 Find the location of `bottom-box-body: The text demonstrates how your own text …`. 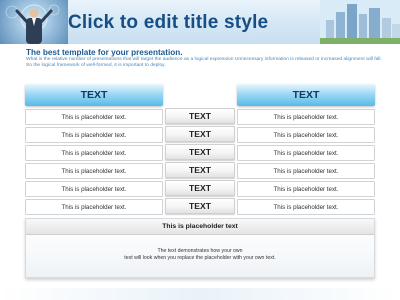

bottom-box-body: The text demonstrates how your own text … is located at coordinates (200, 254).